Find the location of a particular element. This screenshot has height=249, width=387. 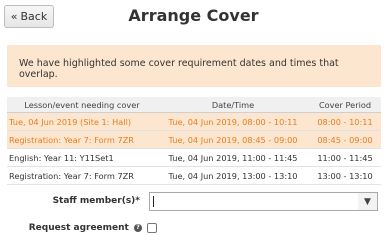

form-divider is located at coordinates (194, 184).